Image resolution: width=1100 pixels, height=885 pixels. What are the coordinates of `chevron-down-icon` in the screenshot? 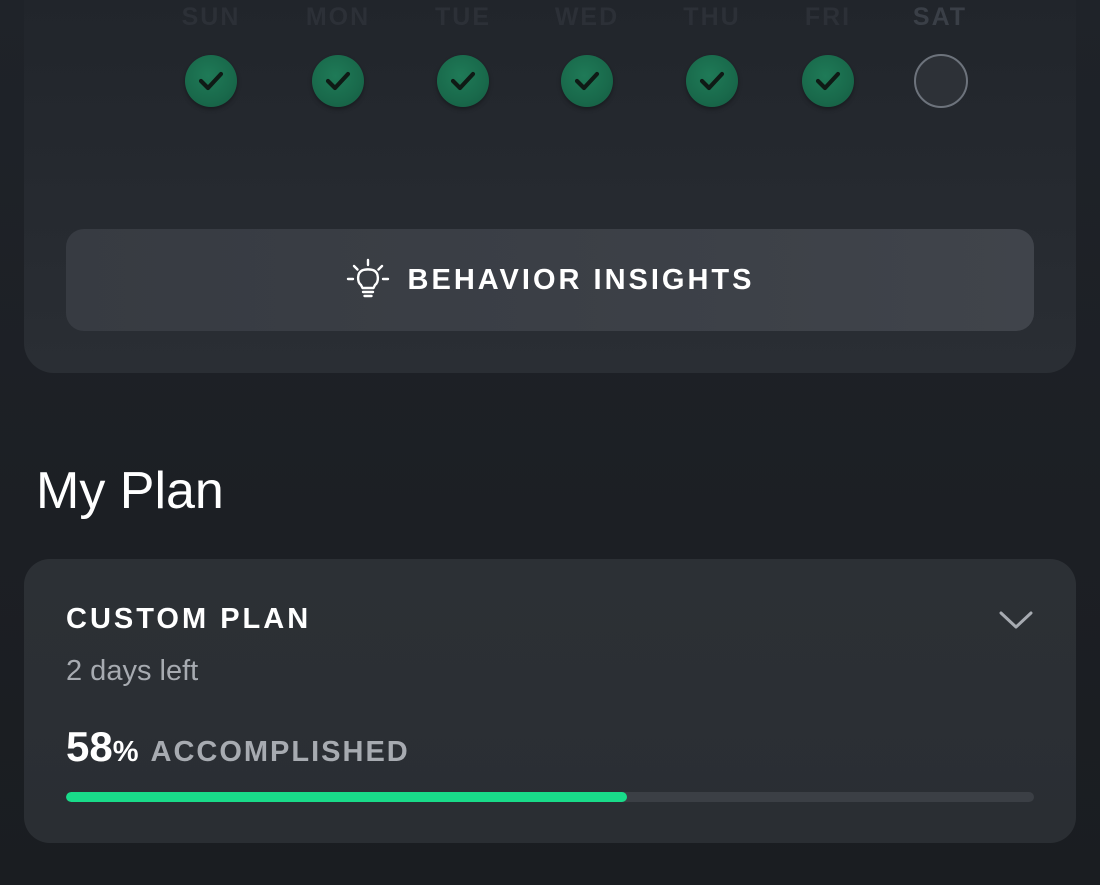 It's located at (1016, 621).